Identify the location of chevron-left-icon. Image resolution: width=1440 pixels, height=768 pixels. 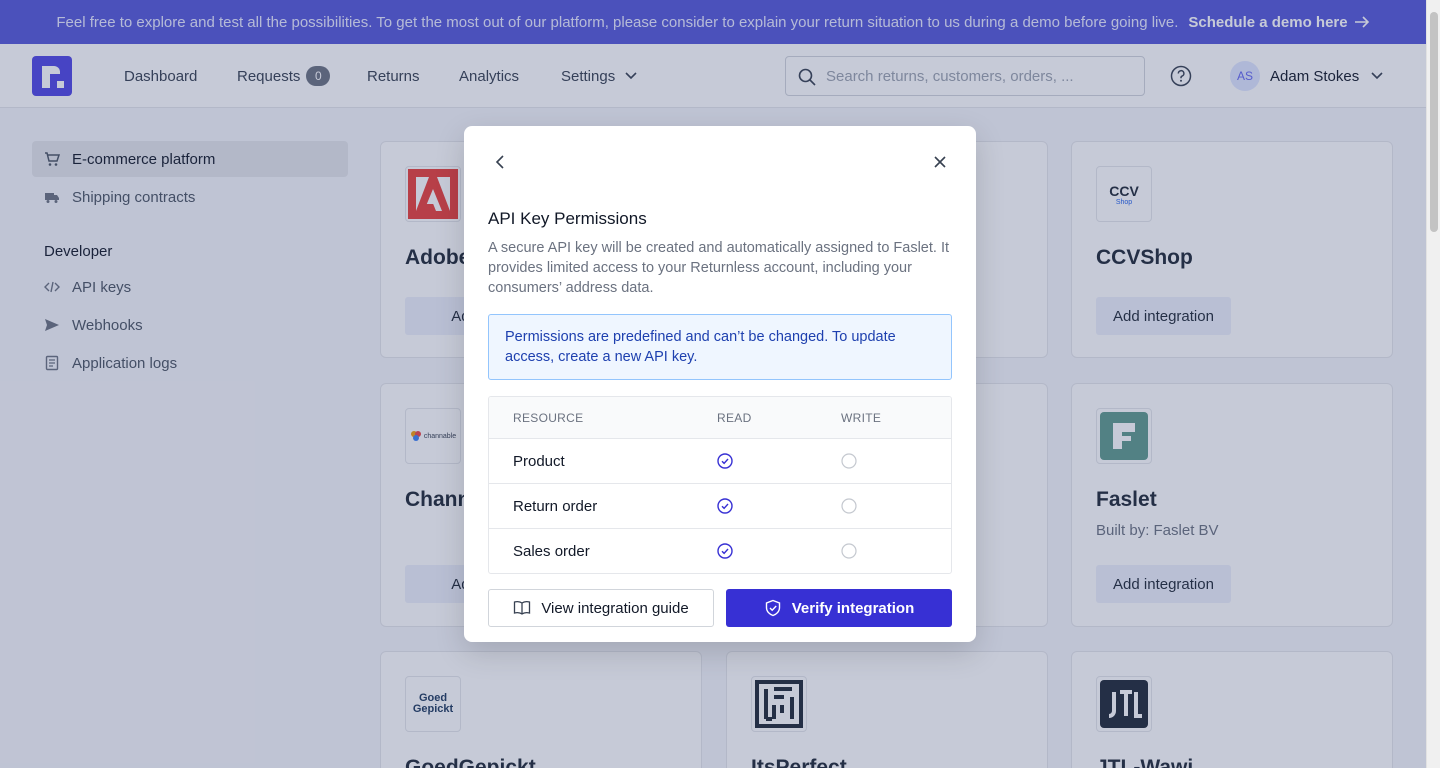
(499, 162).